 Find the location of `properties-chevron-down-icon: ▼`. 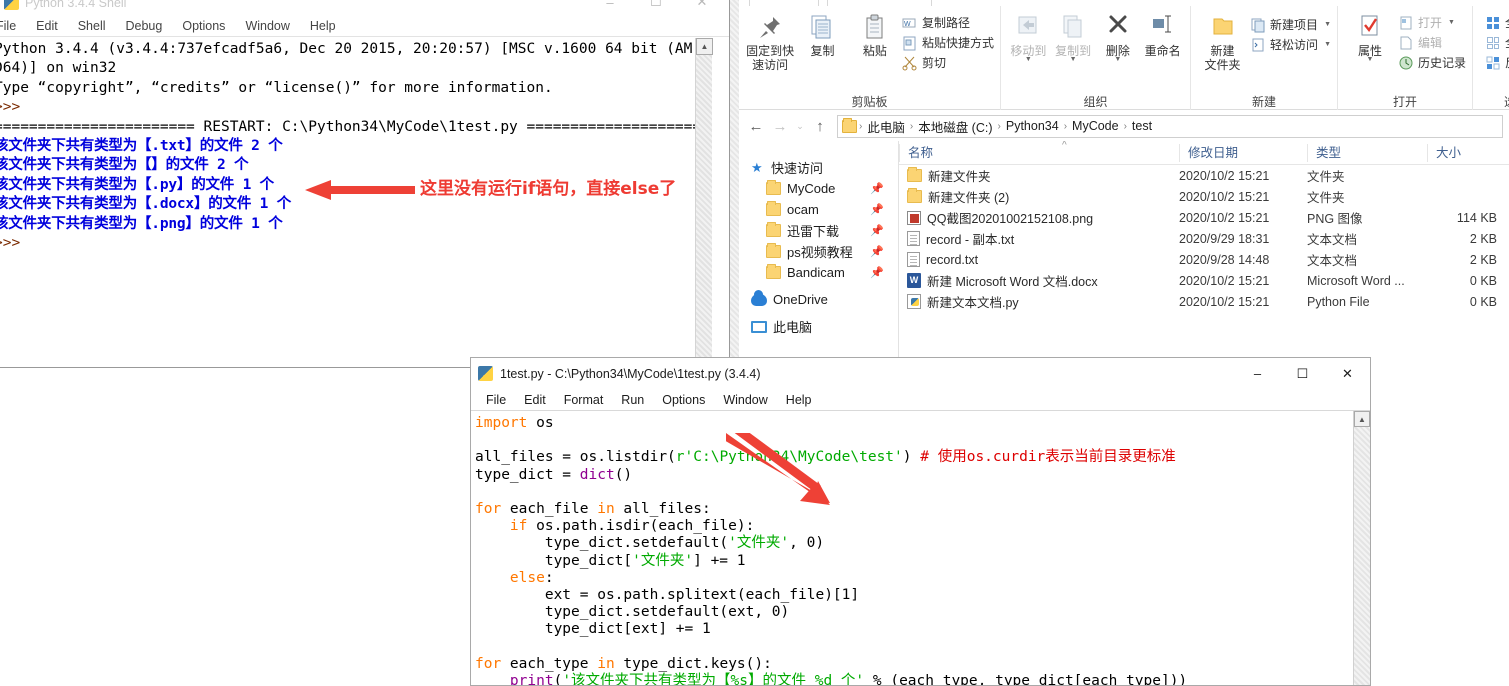

properties-chevron-down-icon: ▼ is located at coordinates (1370, 59).